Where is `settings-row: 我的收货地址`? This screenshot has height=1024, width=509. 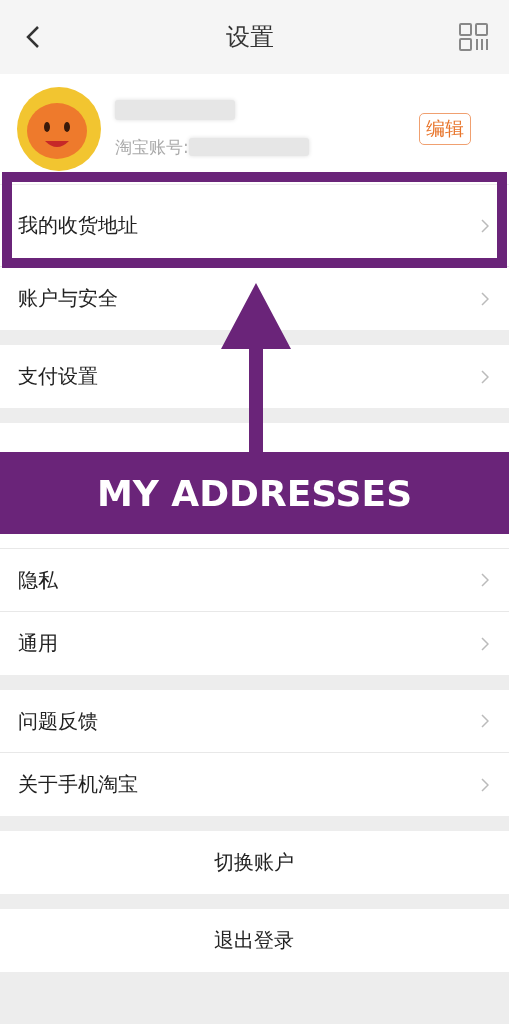
settings-row: 我的收货地址 is located at coordinates (254, 226).